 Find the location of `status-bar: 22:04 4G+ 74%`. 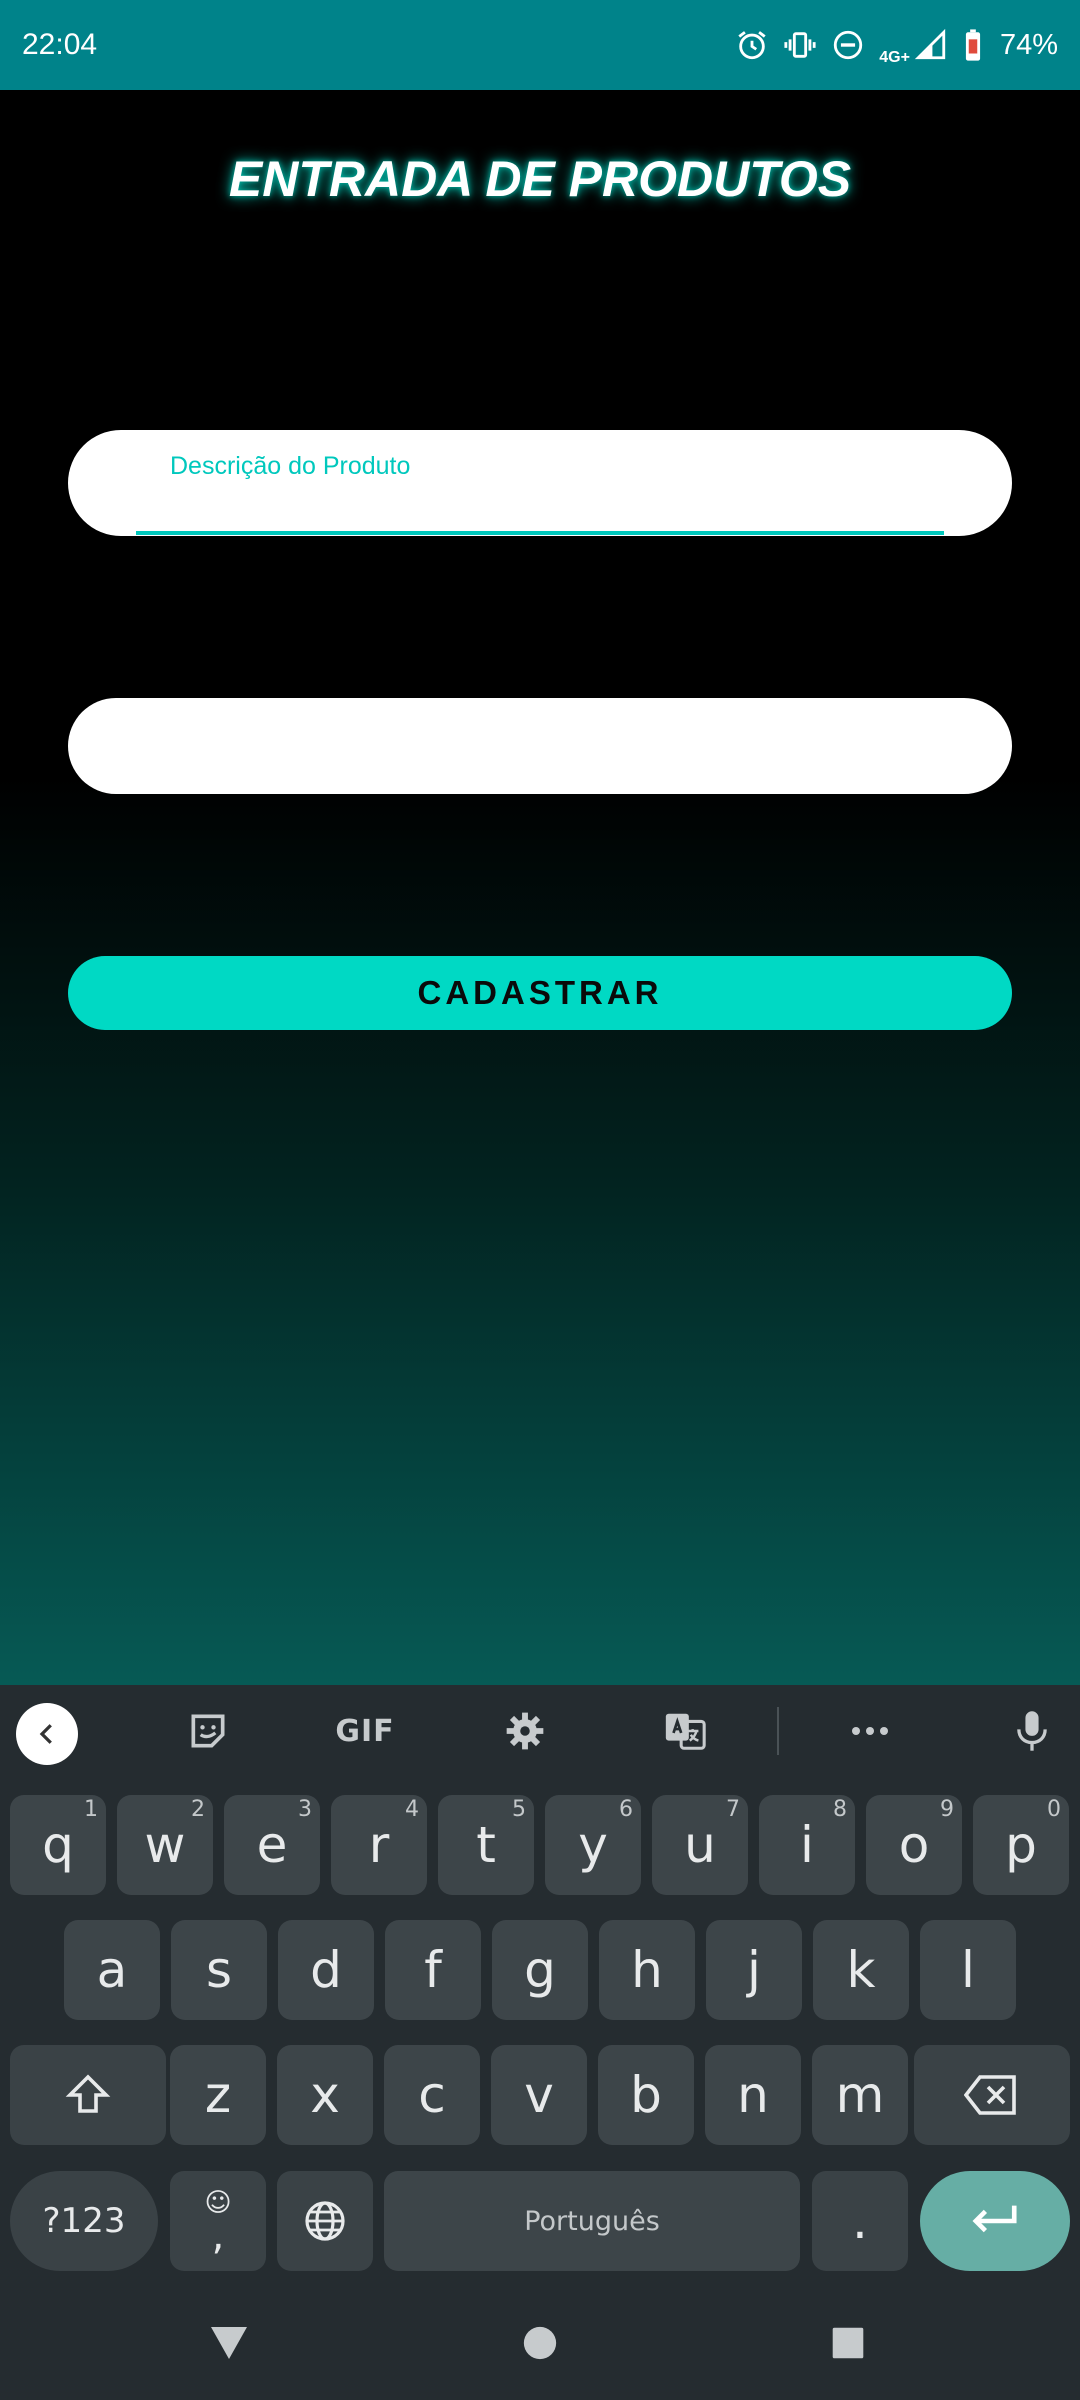

status-bar: 22:04 4G+ 74% is located at coordinates (540, 45).